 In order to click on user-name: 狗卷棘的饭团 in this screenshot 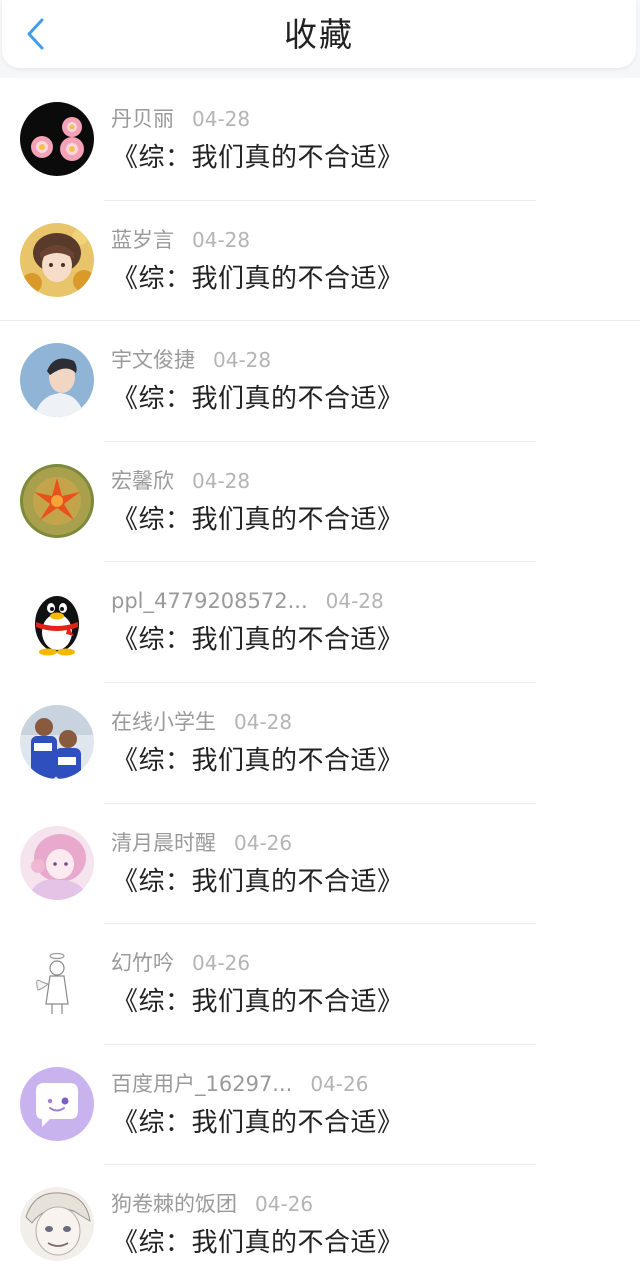, I will do `click(174, 1204)`.